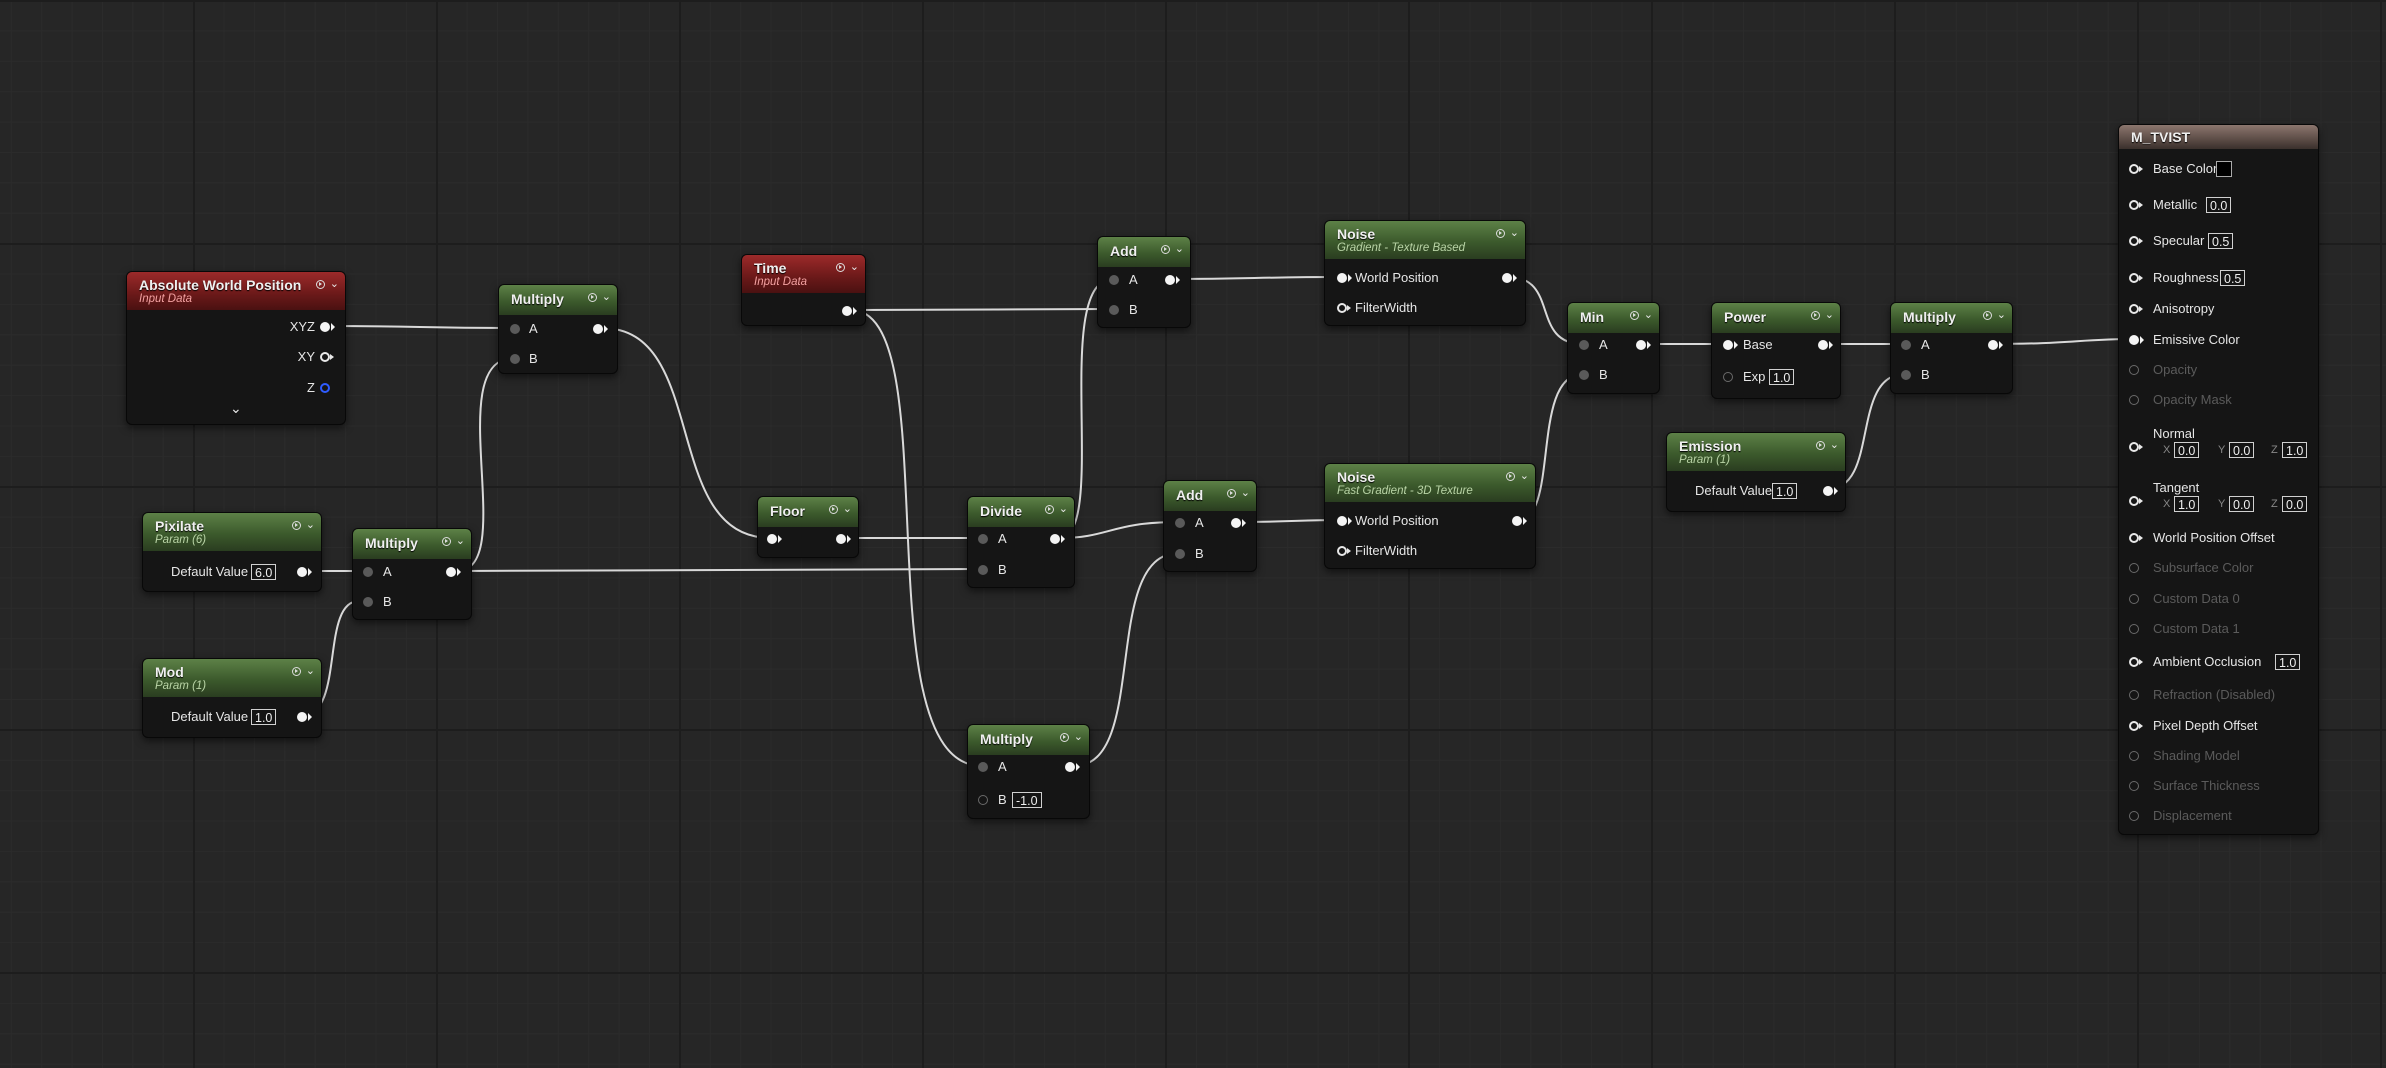 This screenshot has width=2386, height=1068. I want to click on input-pin-base-color, so click(2136, 169).